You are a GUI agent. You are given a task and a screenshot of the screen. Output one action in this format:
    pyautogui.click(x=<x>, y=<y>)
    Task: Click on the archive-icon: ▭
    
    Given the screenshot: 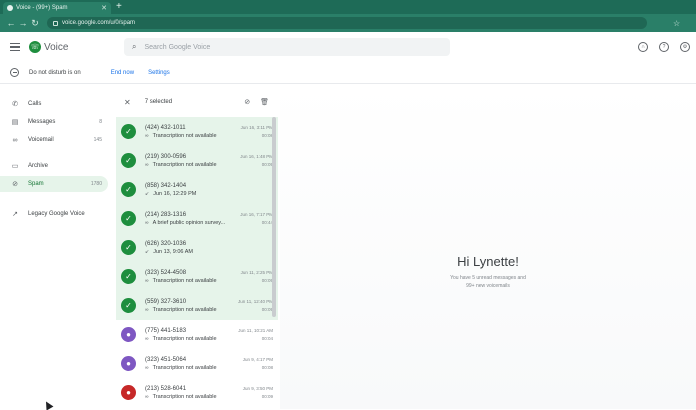 What is the action you would take?
    pyautogui.click(x=15, y=166)
    